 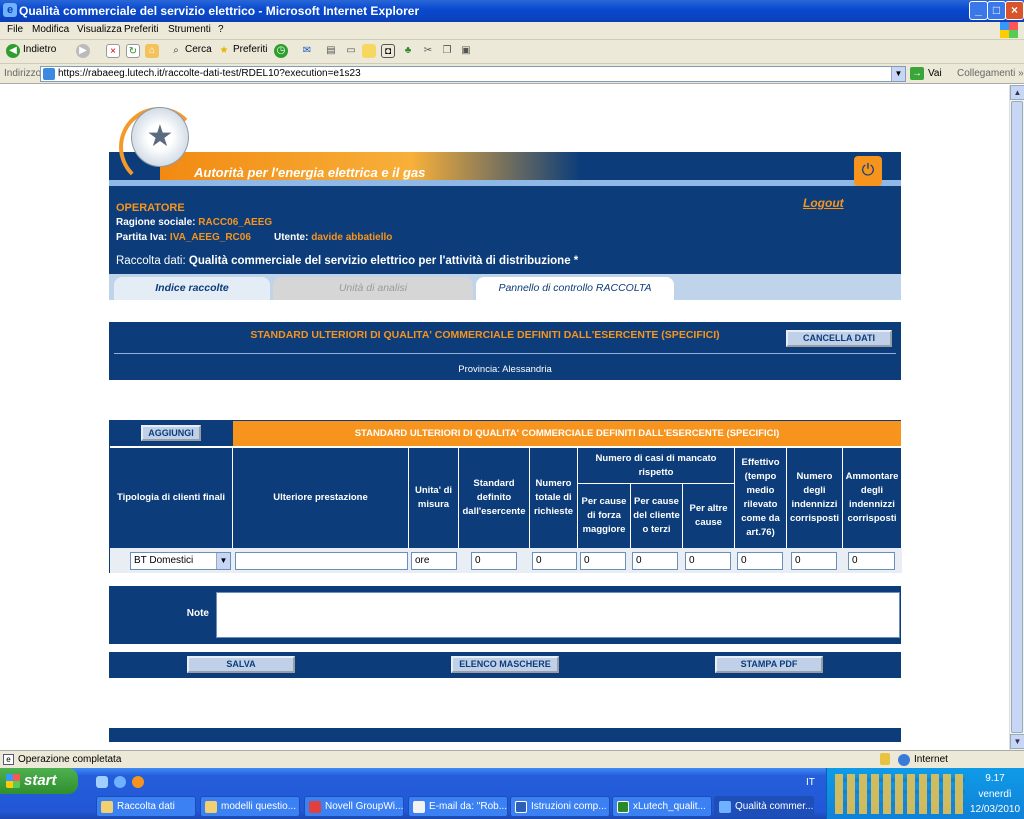 I want to click on altre-cause-input: 0, so click(x=708, y=561).